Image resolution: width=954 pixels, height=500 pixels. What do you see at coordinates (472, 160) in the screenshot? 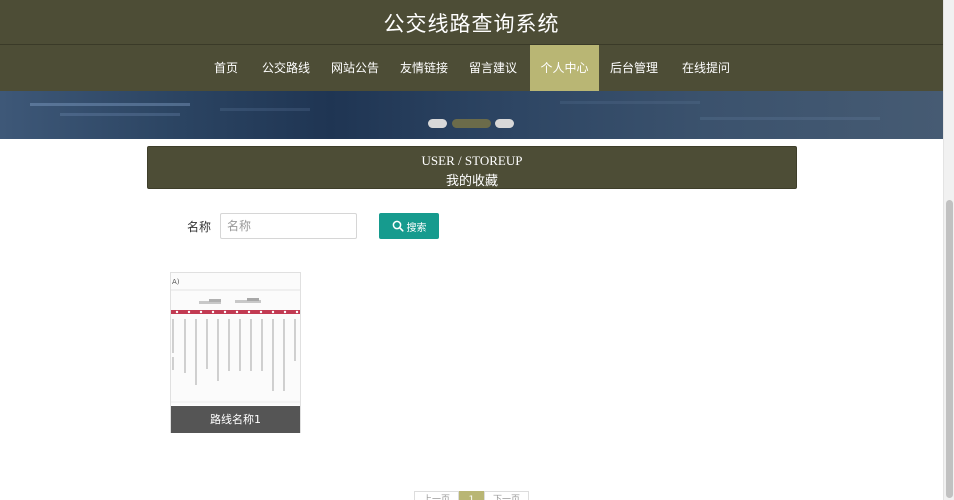
I see `section-title-en: USER / STOREUP` at bounding box center [472, 160].